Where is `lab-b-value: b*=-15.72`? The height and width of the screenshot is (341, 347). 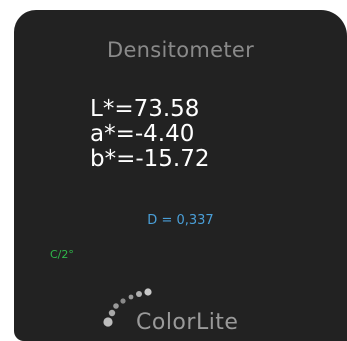 lab-b-value: b*=-15.72 is located at coordinates (150, 159).